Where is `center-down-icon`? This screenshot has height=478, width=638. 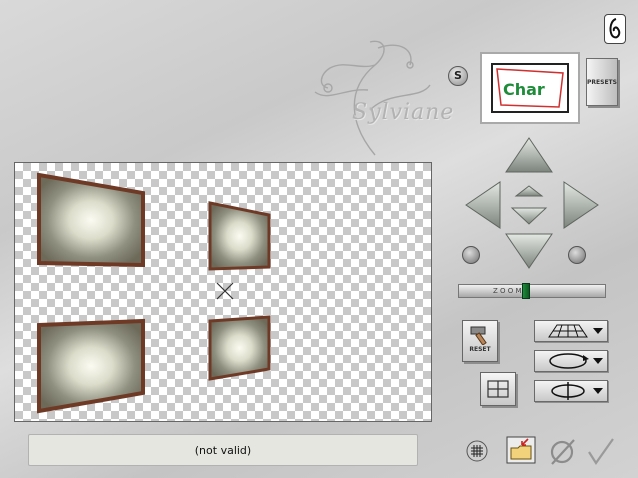 center-down-icon is located at coordinates (529, 216).